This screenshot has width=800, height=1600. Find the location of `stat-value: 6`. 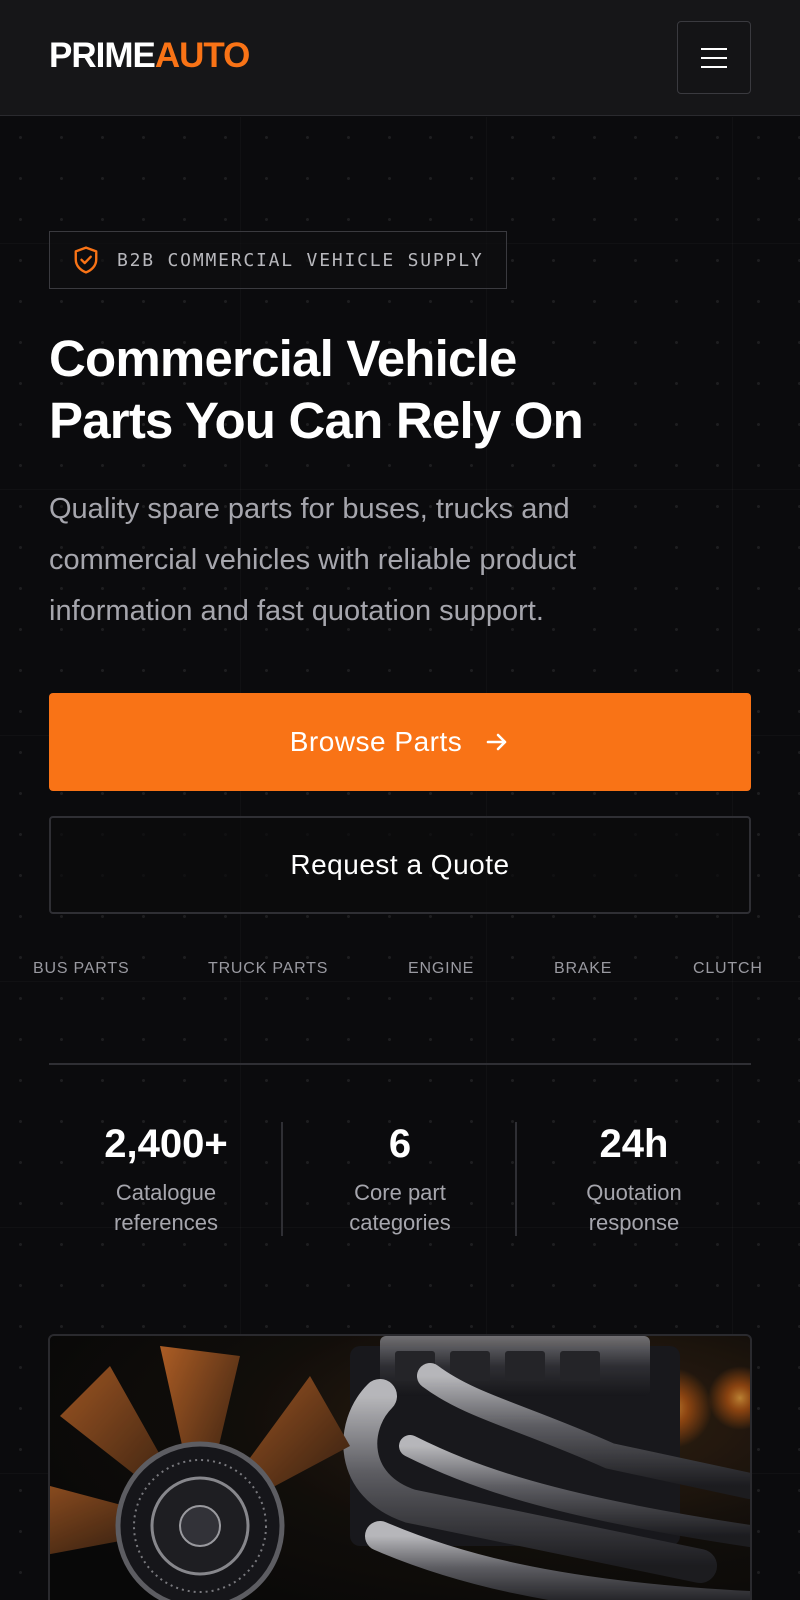

stat-value: 6 is located at coordinates (400, 1144).